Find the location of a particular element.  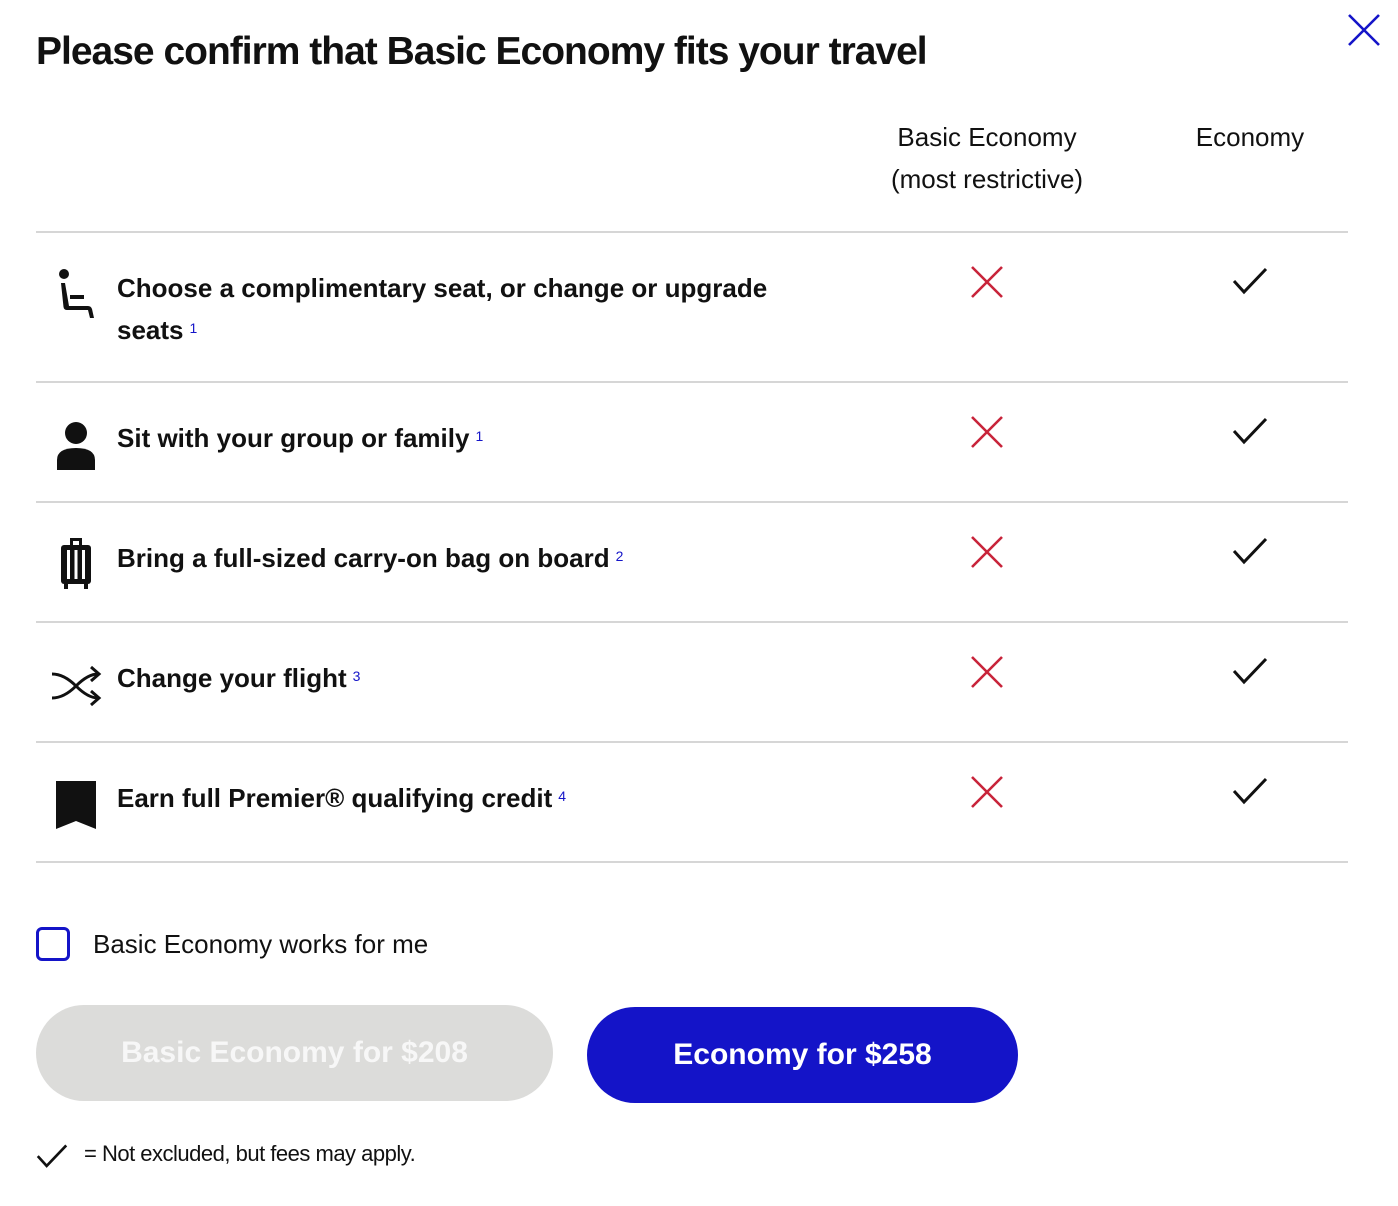

footnote-marker: 2 is located at coordinates (620, 556).